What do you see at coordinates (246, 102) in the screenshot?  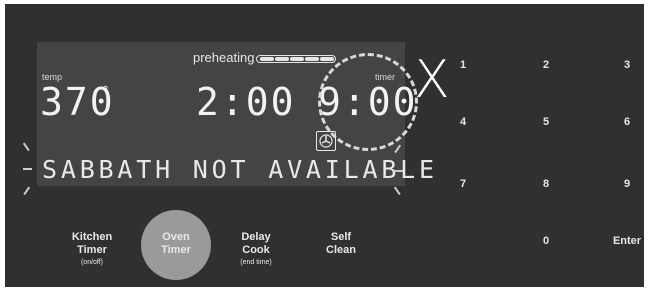 I see `cook-time-readout: 2:00` at bounding box center [246, 102].